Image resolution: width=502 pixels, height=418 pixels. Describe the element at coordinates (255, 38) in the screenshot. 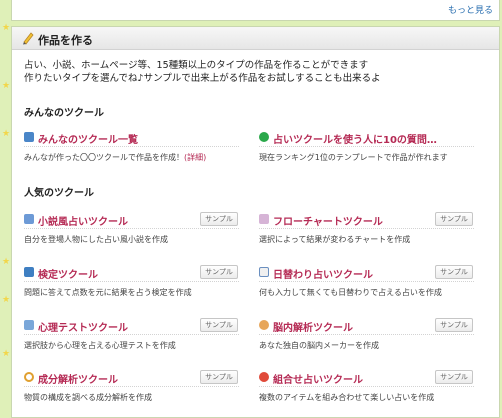

I see `panel-header: 作品を作る` at that location.